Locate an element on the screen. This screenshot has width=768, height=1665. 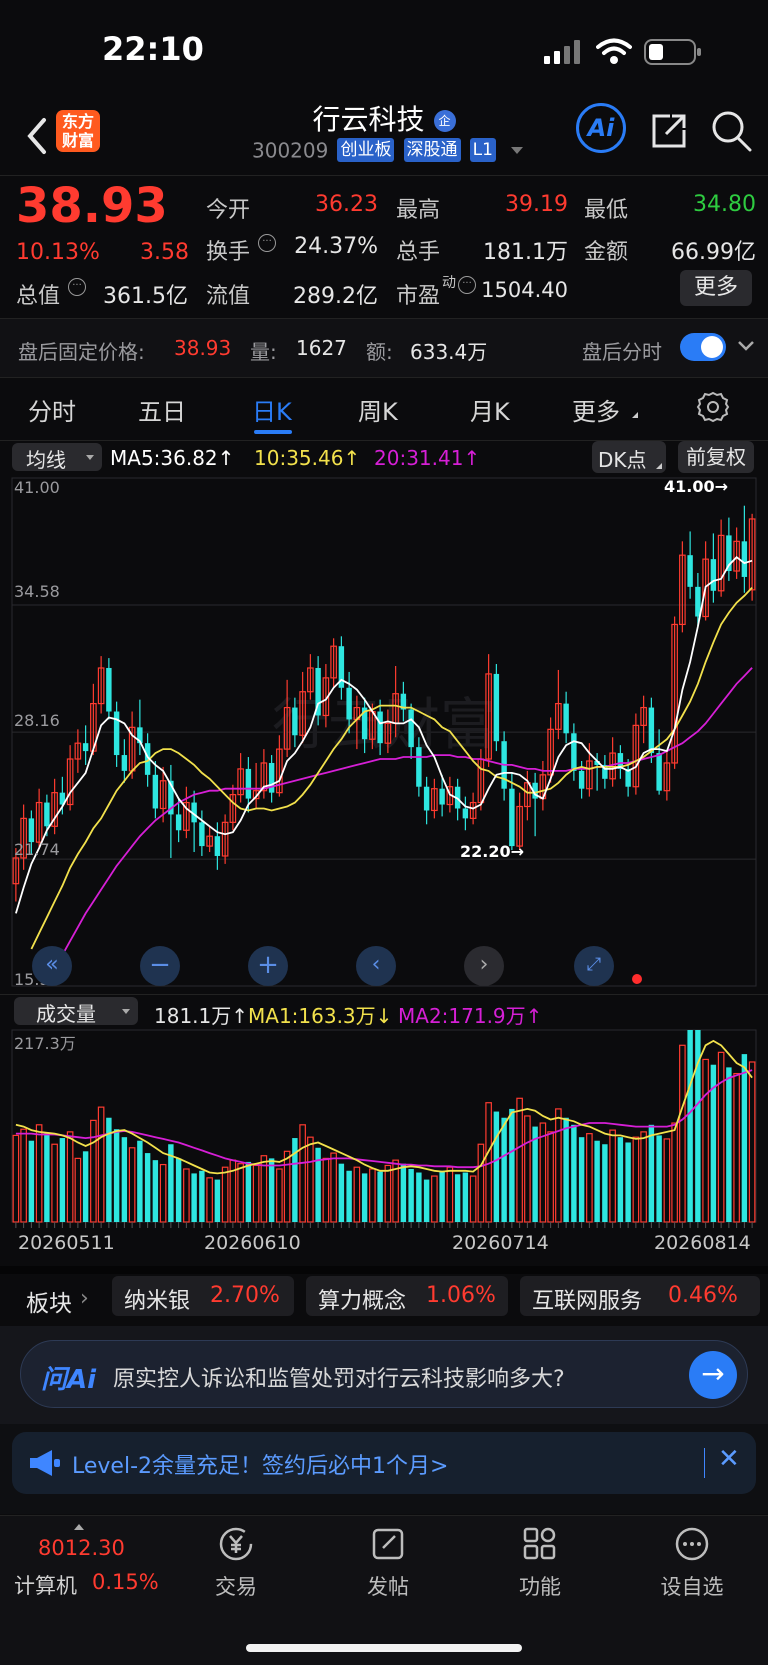
ask-ai-bar: 问Ai 原实控人诉讼和监管处罚对行云科技影响多大? → is located at coordinates (384, 1374).